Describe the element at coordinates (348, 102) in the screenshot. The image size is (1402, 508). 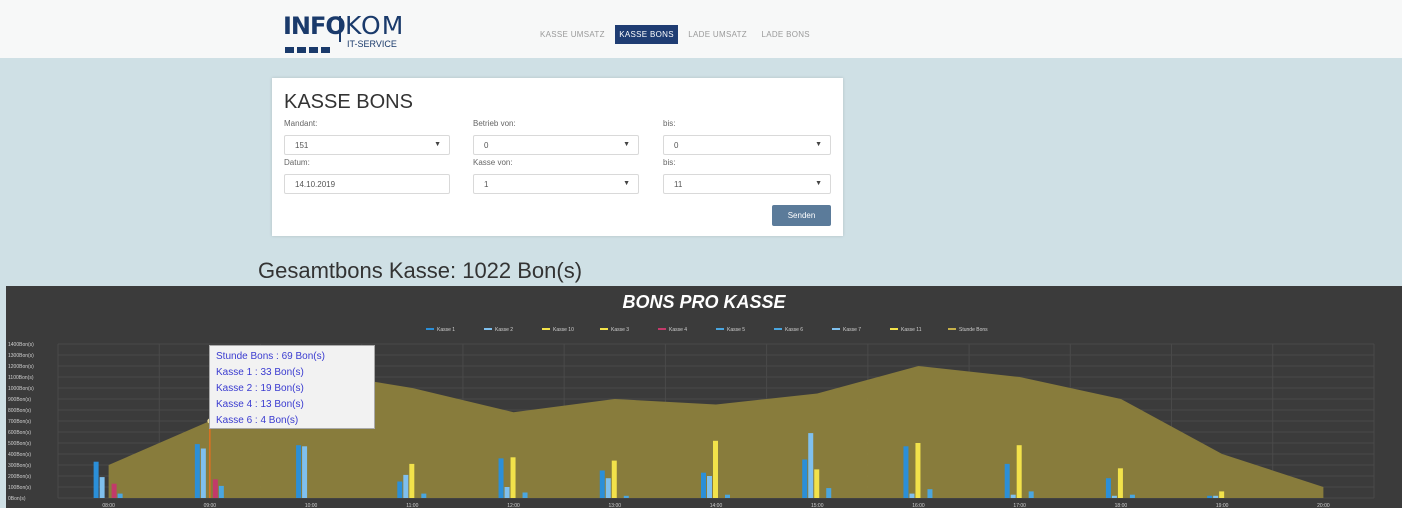
I see `page-title: KASSE BONS` at that location.